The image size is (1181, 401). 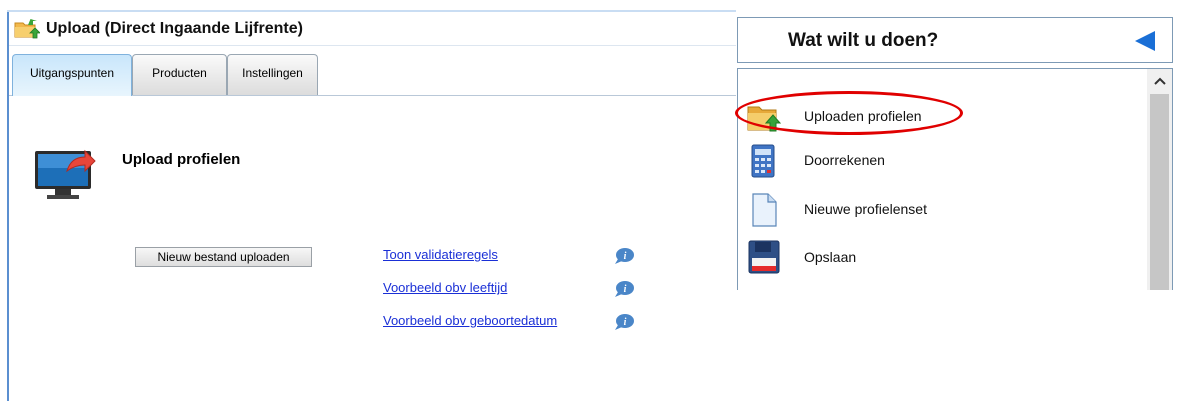 What do you see at coordinates (763, 161) in the screenshot?
I see `calculator-icon` at bounding box center [763, 161].